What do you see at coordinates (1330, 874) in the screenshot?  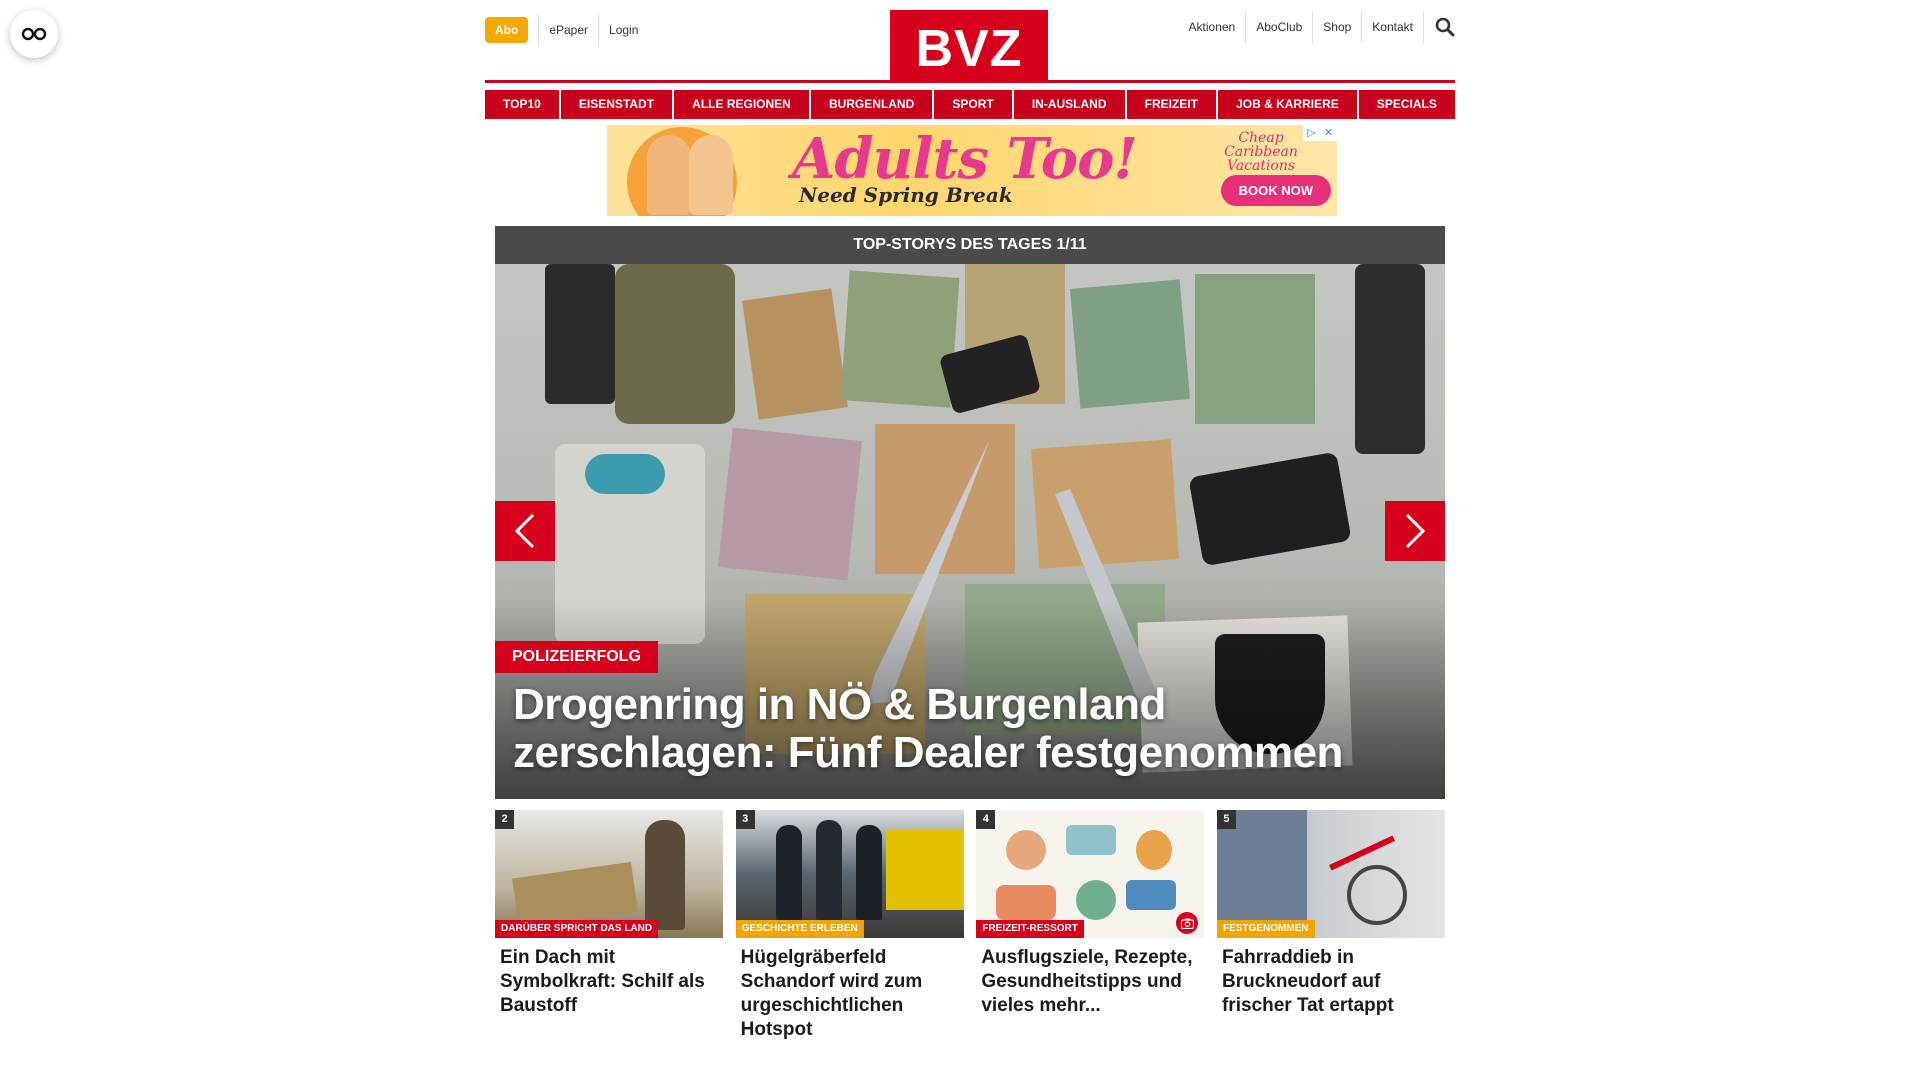 I see `teaser-thumbnail: 5 FESTGENOMMEN` at bounding box center [1330, 874].